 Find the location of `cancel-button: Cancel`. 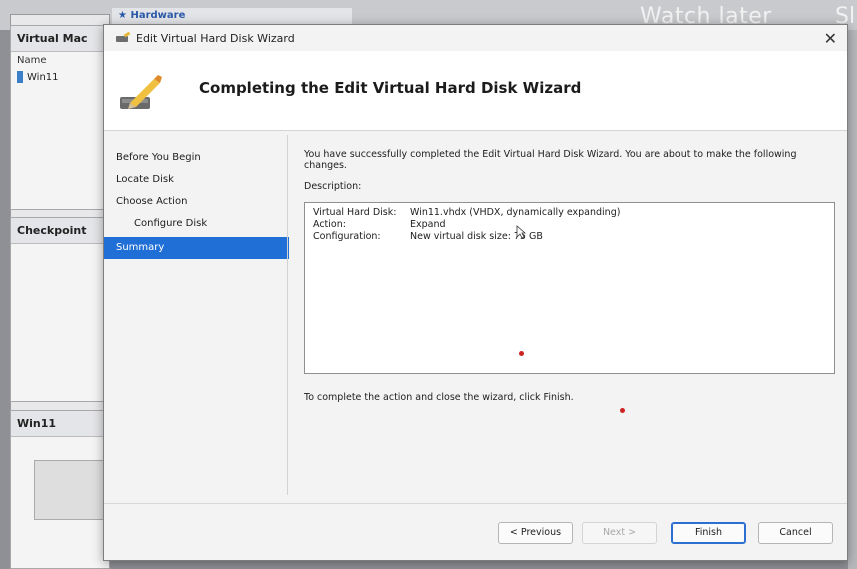

cancel-button: Cancel is located at coordinates (795, 533).